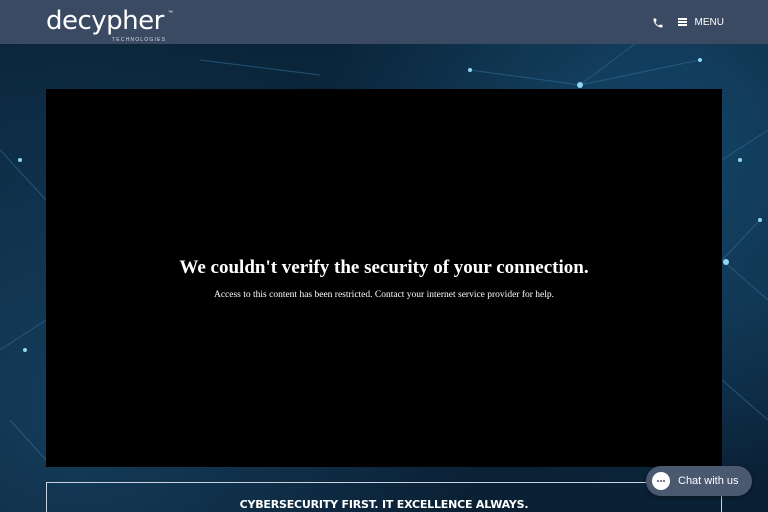  I want to click on header-nav: MENU, so click(688, 22).